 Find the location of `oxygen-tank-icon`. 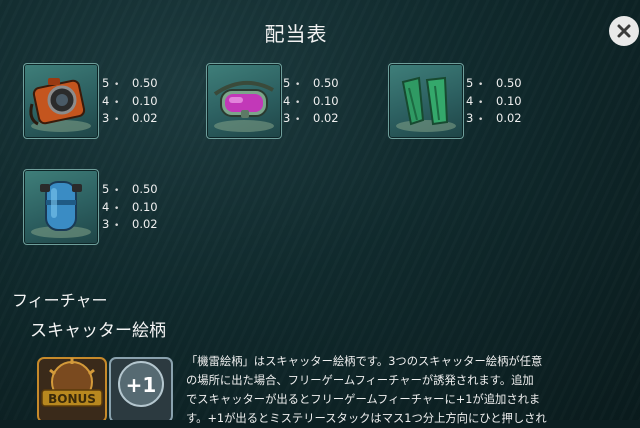

oxygen-tank-icon is located at coordinates (61, 209).